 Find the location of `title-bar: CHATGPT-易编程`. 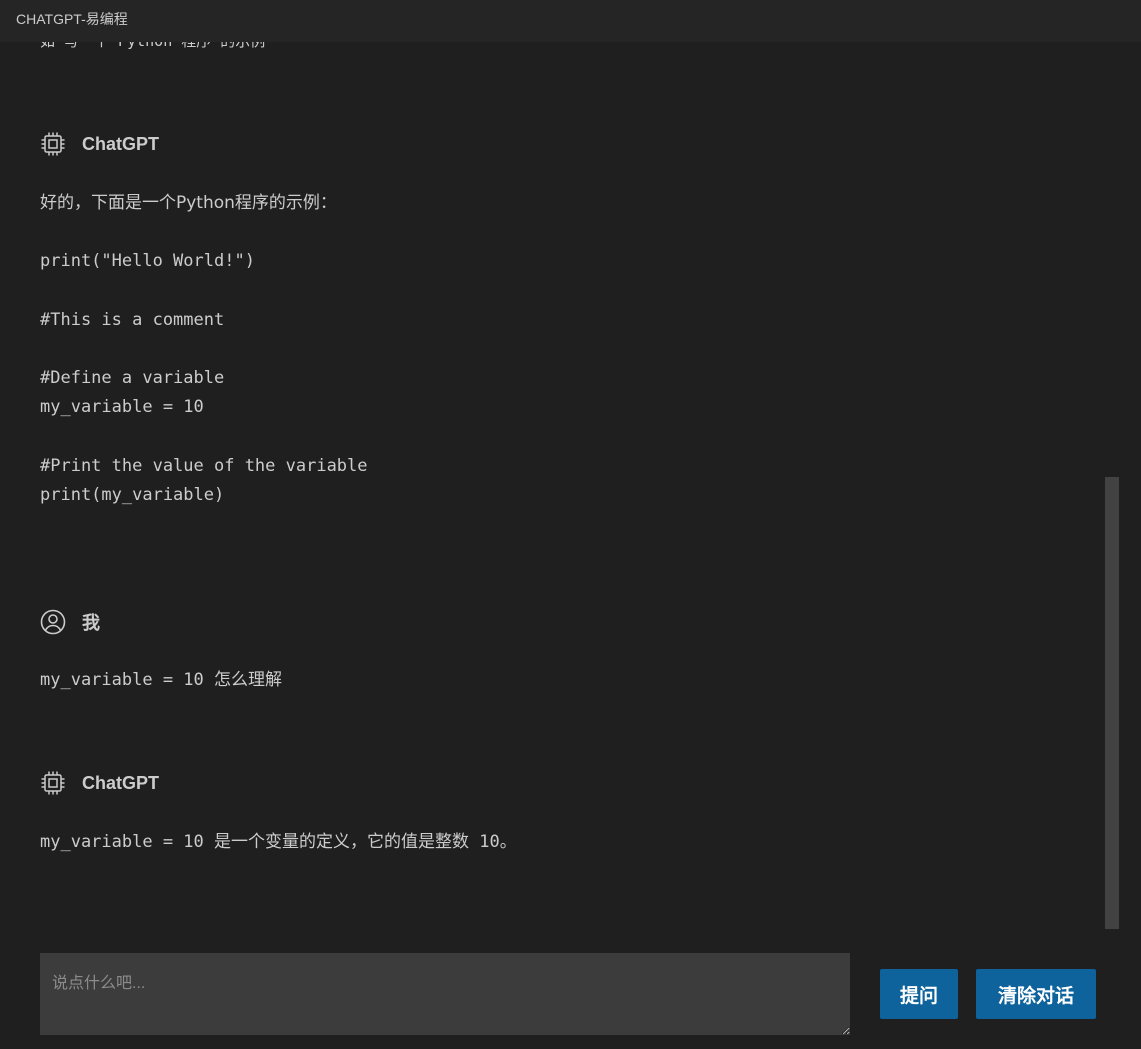

title-bar: CHATGPT-易编程 is located at coordinates (570, 21).